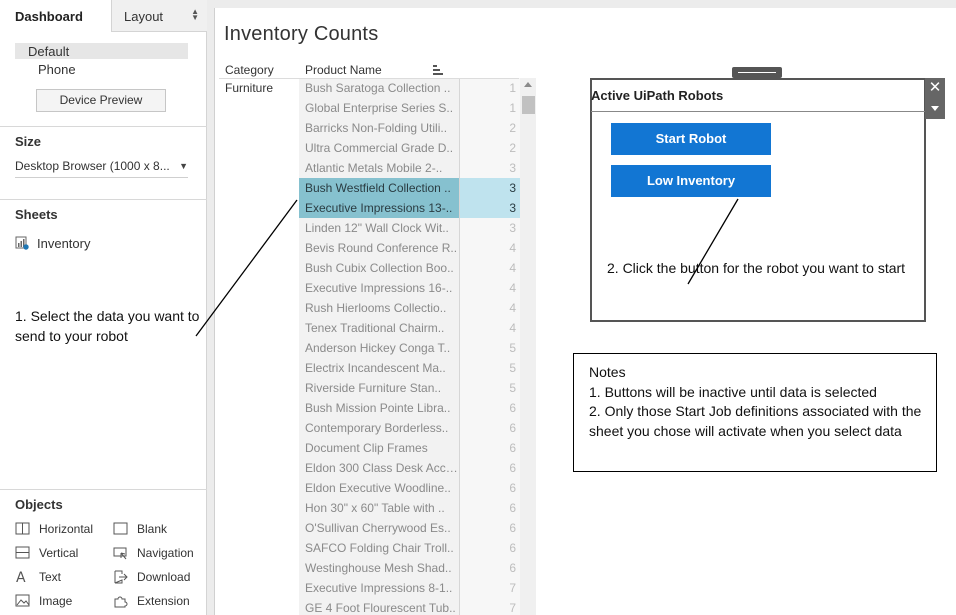 The height and width of the screenshot is (615, 956). I want to click on column-header-category: Category, so click(249, 70).